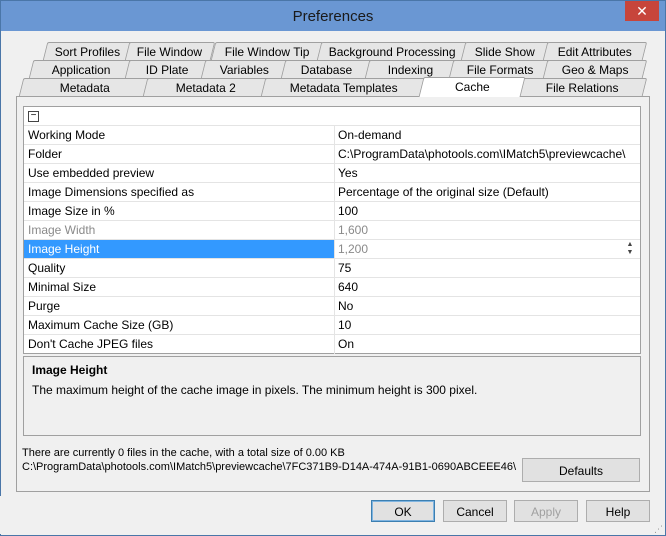  I want to click on grid-row-label: Image Height, so click(64, 249).